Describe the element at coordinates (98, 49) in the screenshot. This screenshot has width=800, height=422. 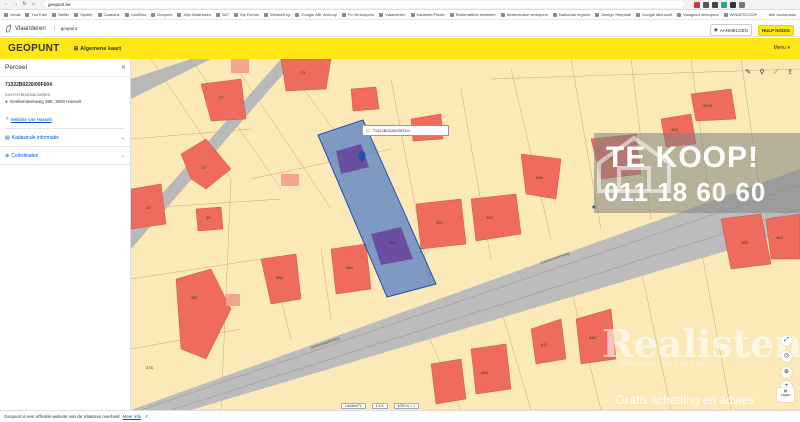
I see `map-selector: ⊞ Algemene kaart` at that location.